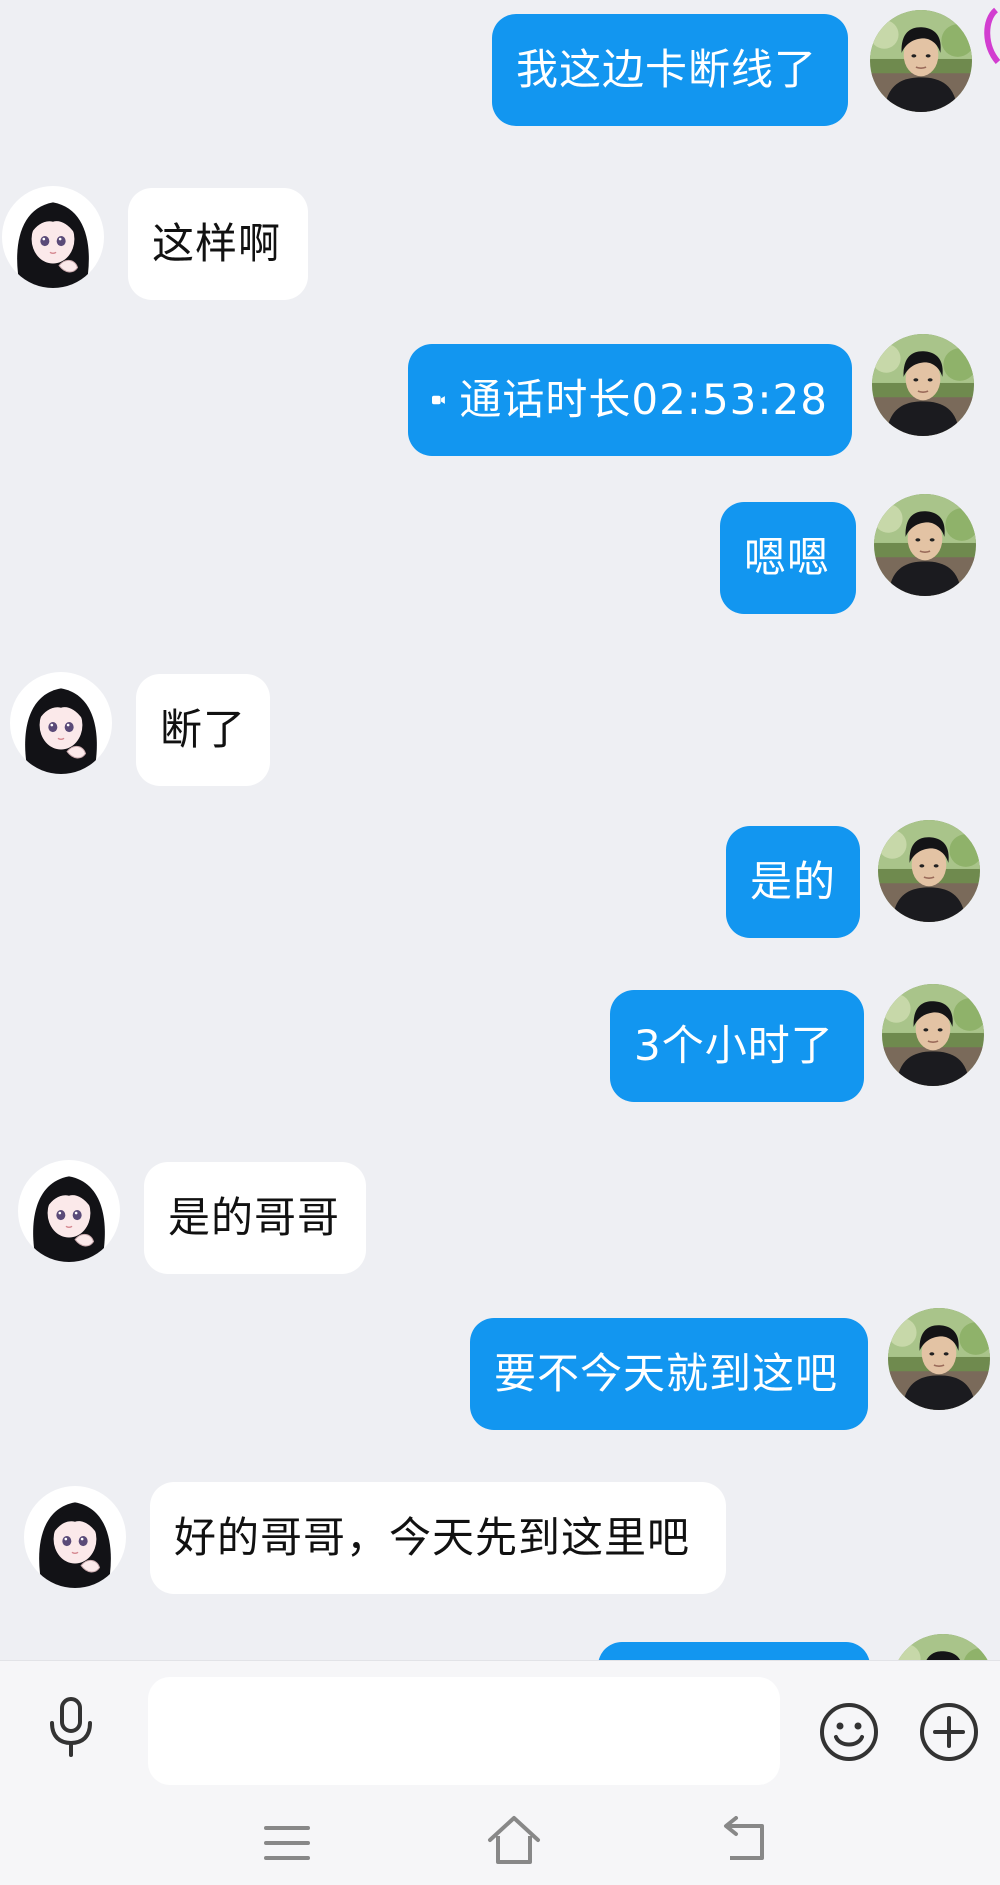  Describe the element at coordinates (218, 244) in the screenshot. I see `message-bubble-incoming: 这样啊` at that location.